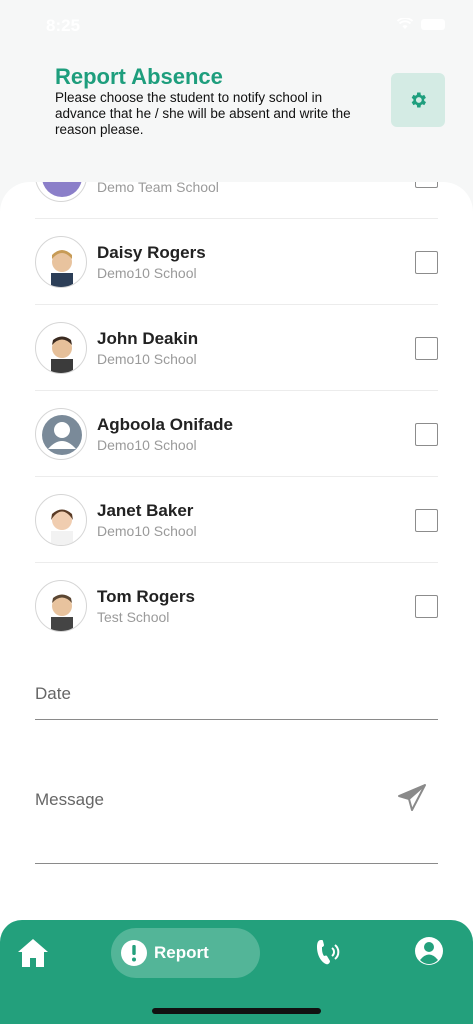 This screenshot has width=473, height=1024. What do you see at coordinates (236, 348) in the screenshot?
I see `list-item: John Deakin Demo10 School` at bounding box center [236, 348].